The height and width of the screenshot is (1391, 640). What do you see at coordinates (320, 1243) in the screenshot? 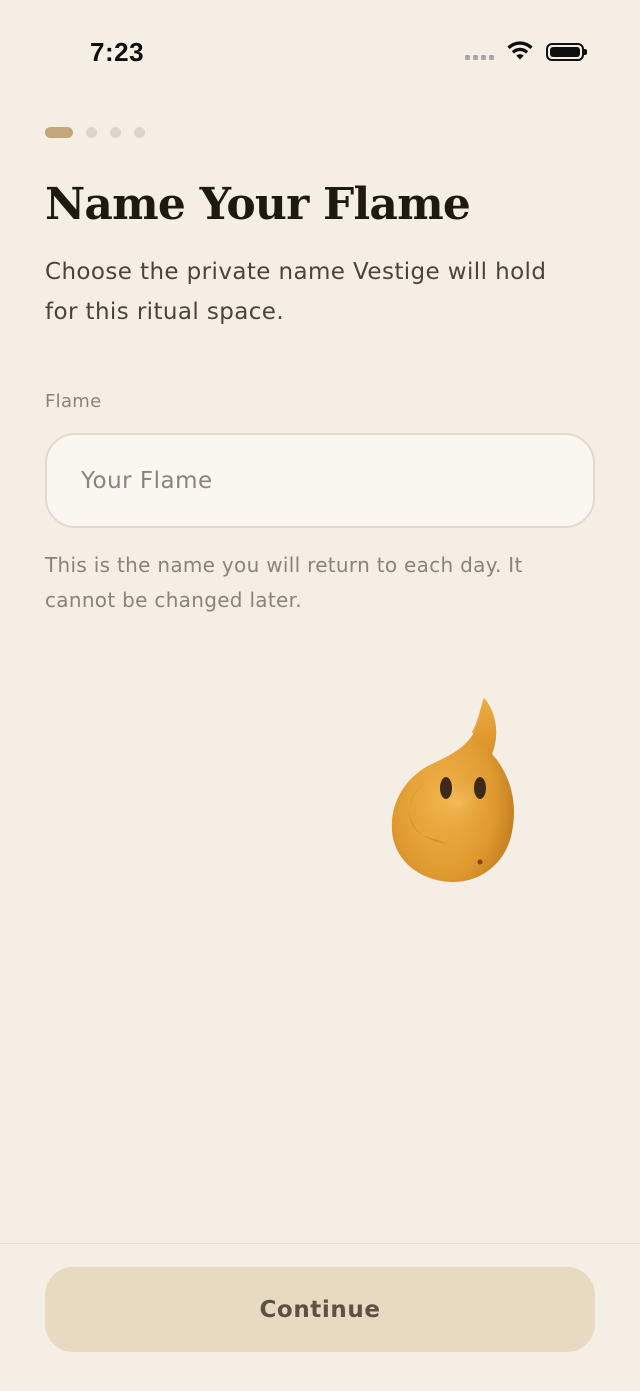
I see `footer-divider` at bounding box center [320, 1243].